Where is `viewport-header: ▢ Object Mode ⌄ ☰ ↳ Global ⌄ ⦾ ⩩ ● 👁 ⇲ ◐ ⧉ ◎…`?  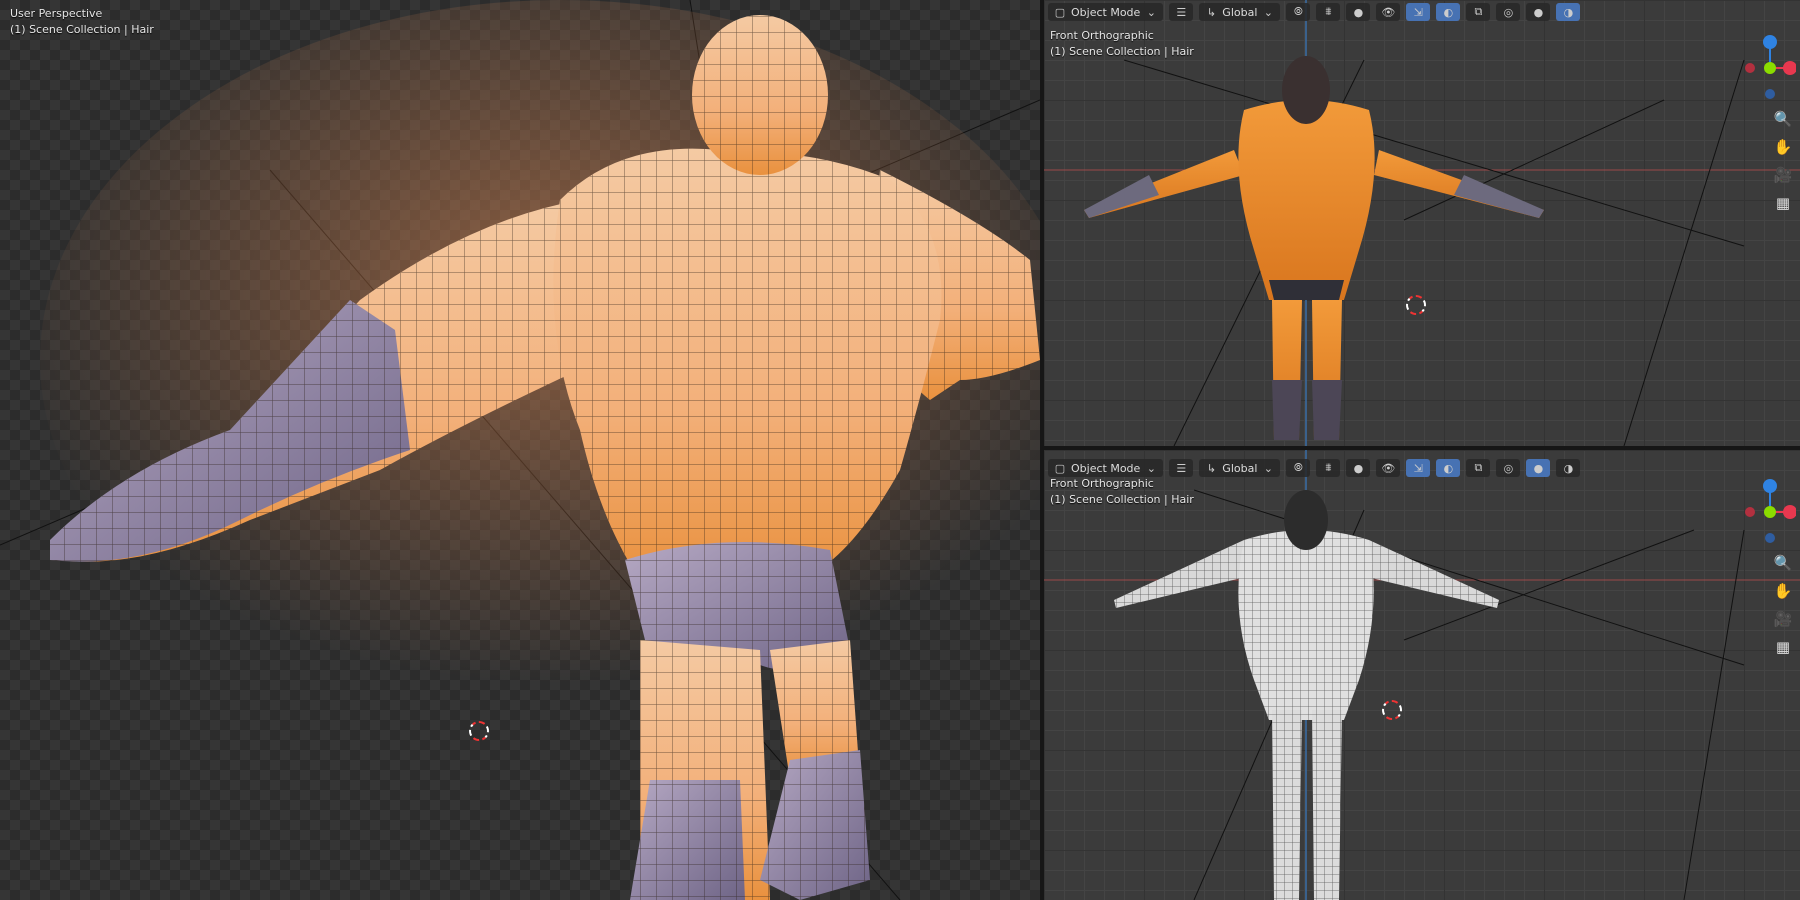 viewport-header: ▢ Object Mode ⌄ ☰ ↳ Global ⌄ ⦾ ⩩ ● 👁 ⇲ ◐ ⧉ ◎… is located at coordinates (1422, 12).